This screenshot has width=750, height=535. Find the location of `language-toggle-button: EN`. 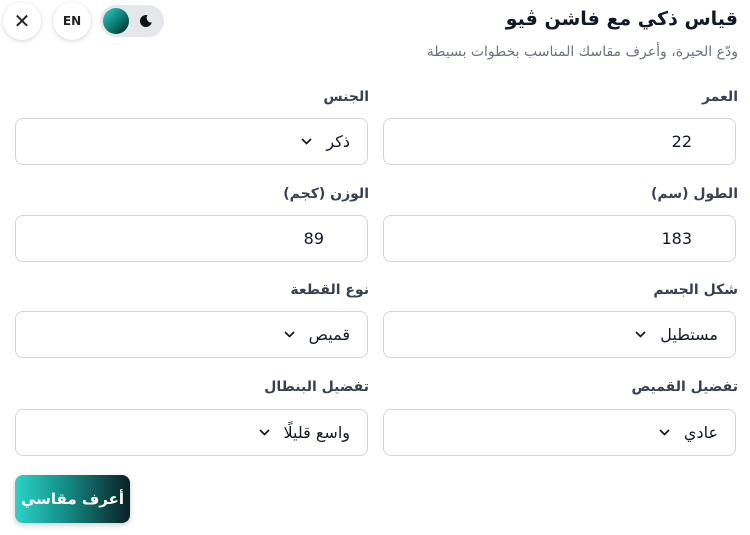

language-toggle-button: EN is located at coordinates (72, 21).